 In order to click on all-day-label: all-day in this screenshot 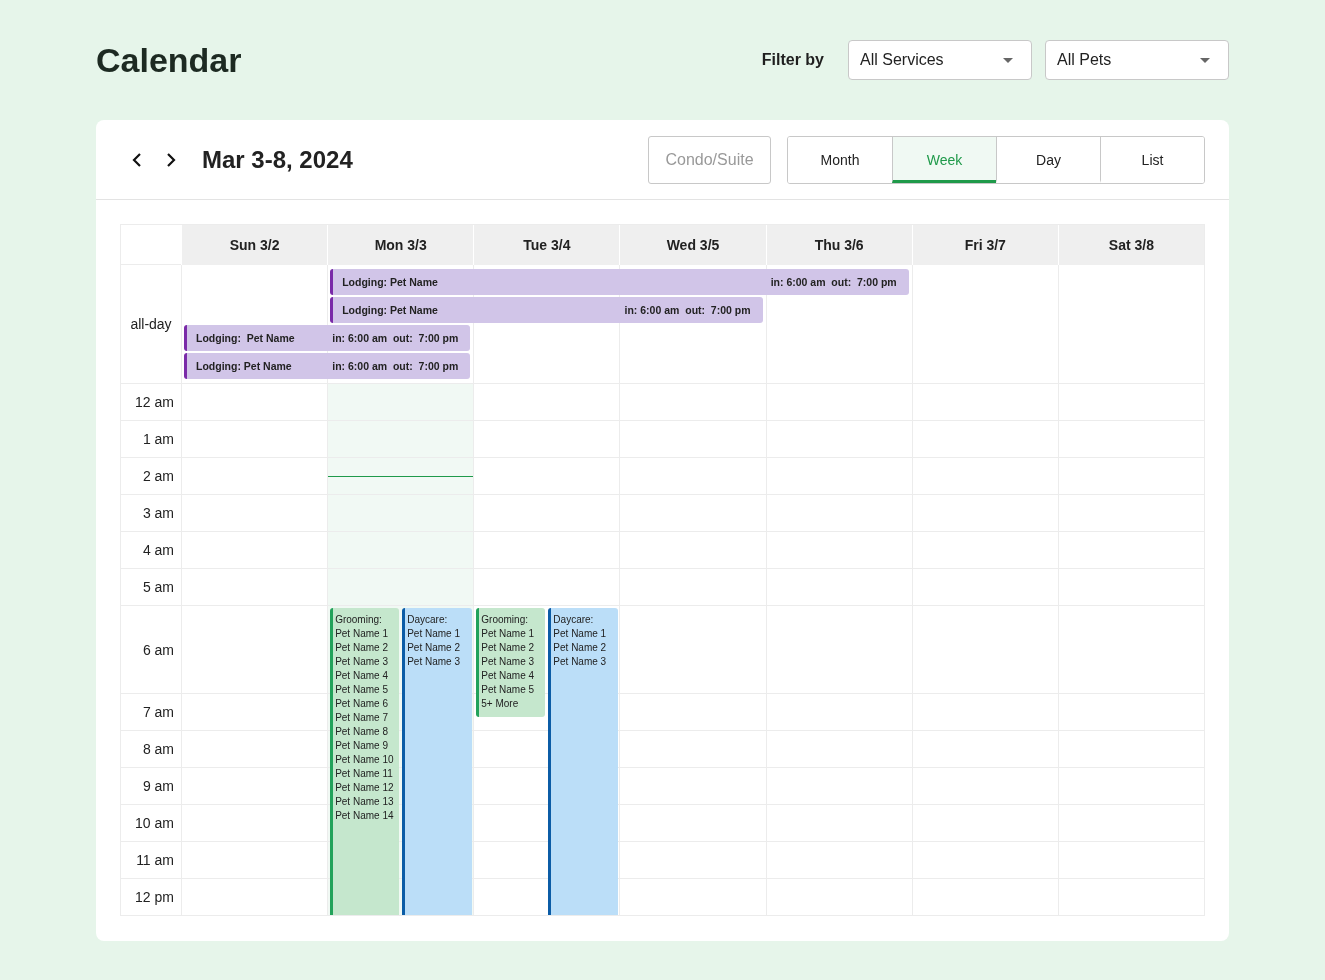, I will do `click(151, 324)`.